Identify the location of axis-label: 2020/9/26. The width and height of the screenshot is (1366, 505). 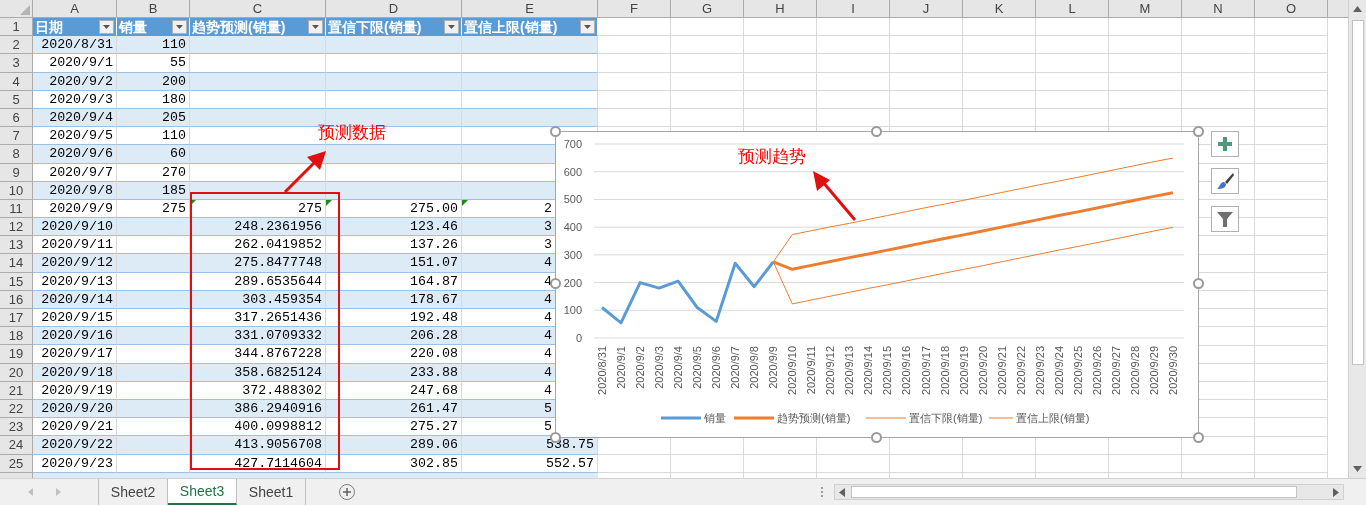
(1096, 370).